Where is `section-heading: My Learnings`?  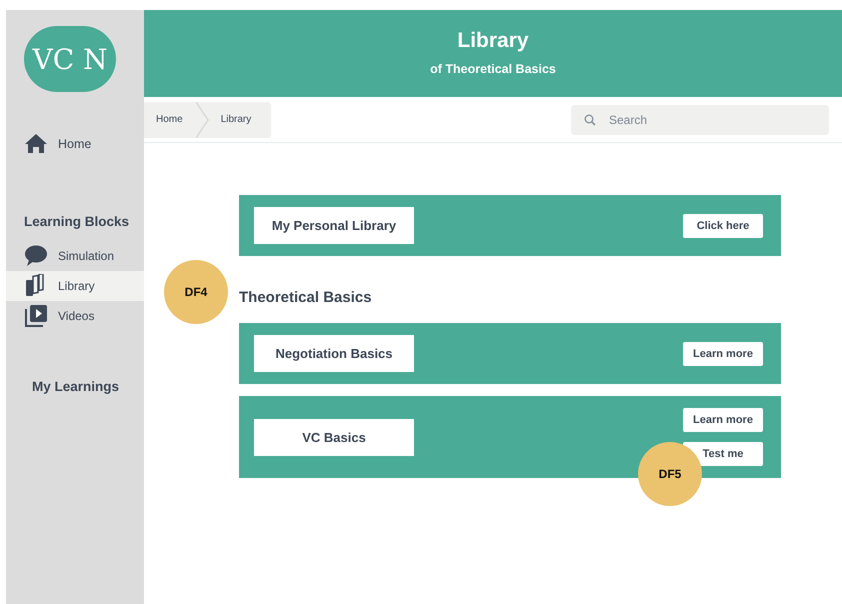 section-heading: My Learnings is located at coordinates (76, 386).